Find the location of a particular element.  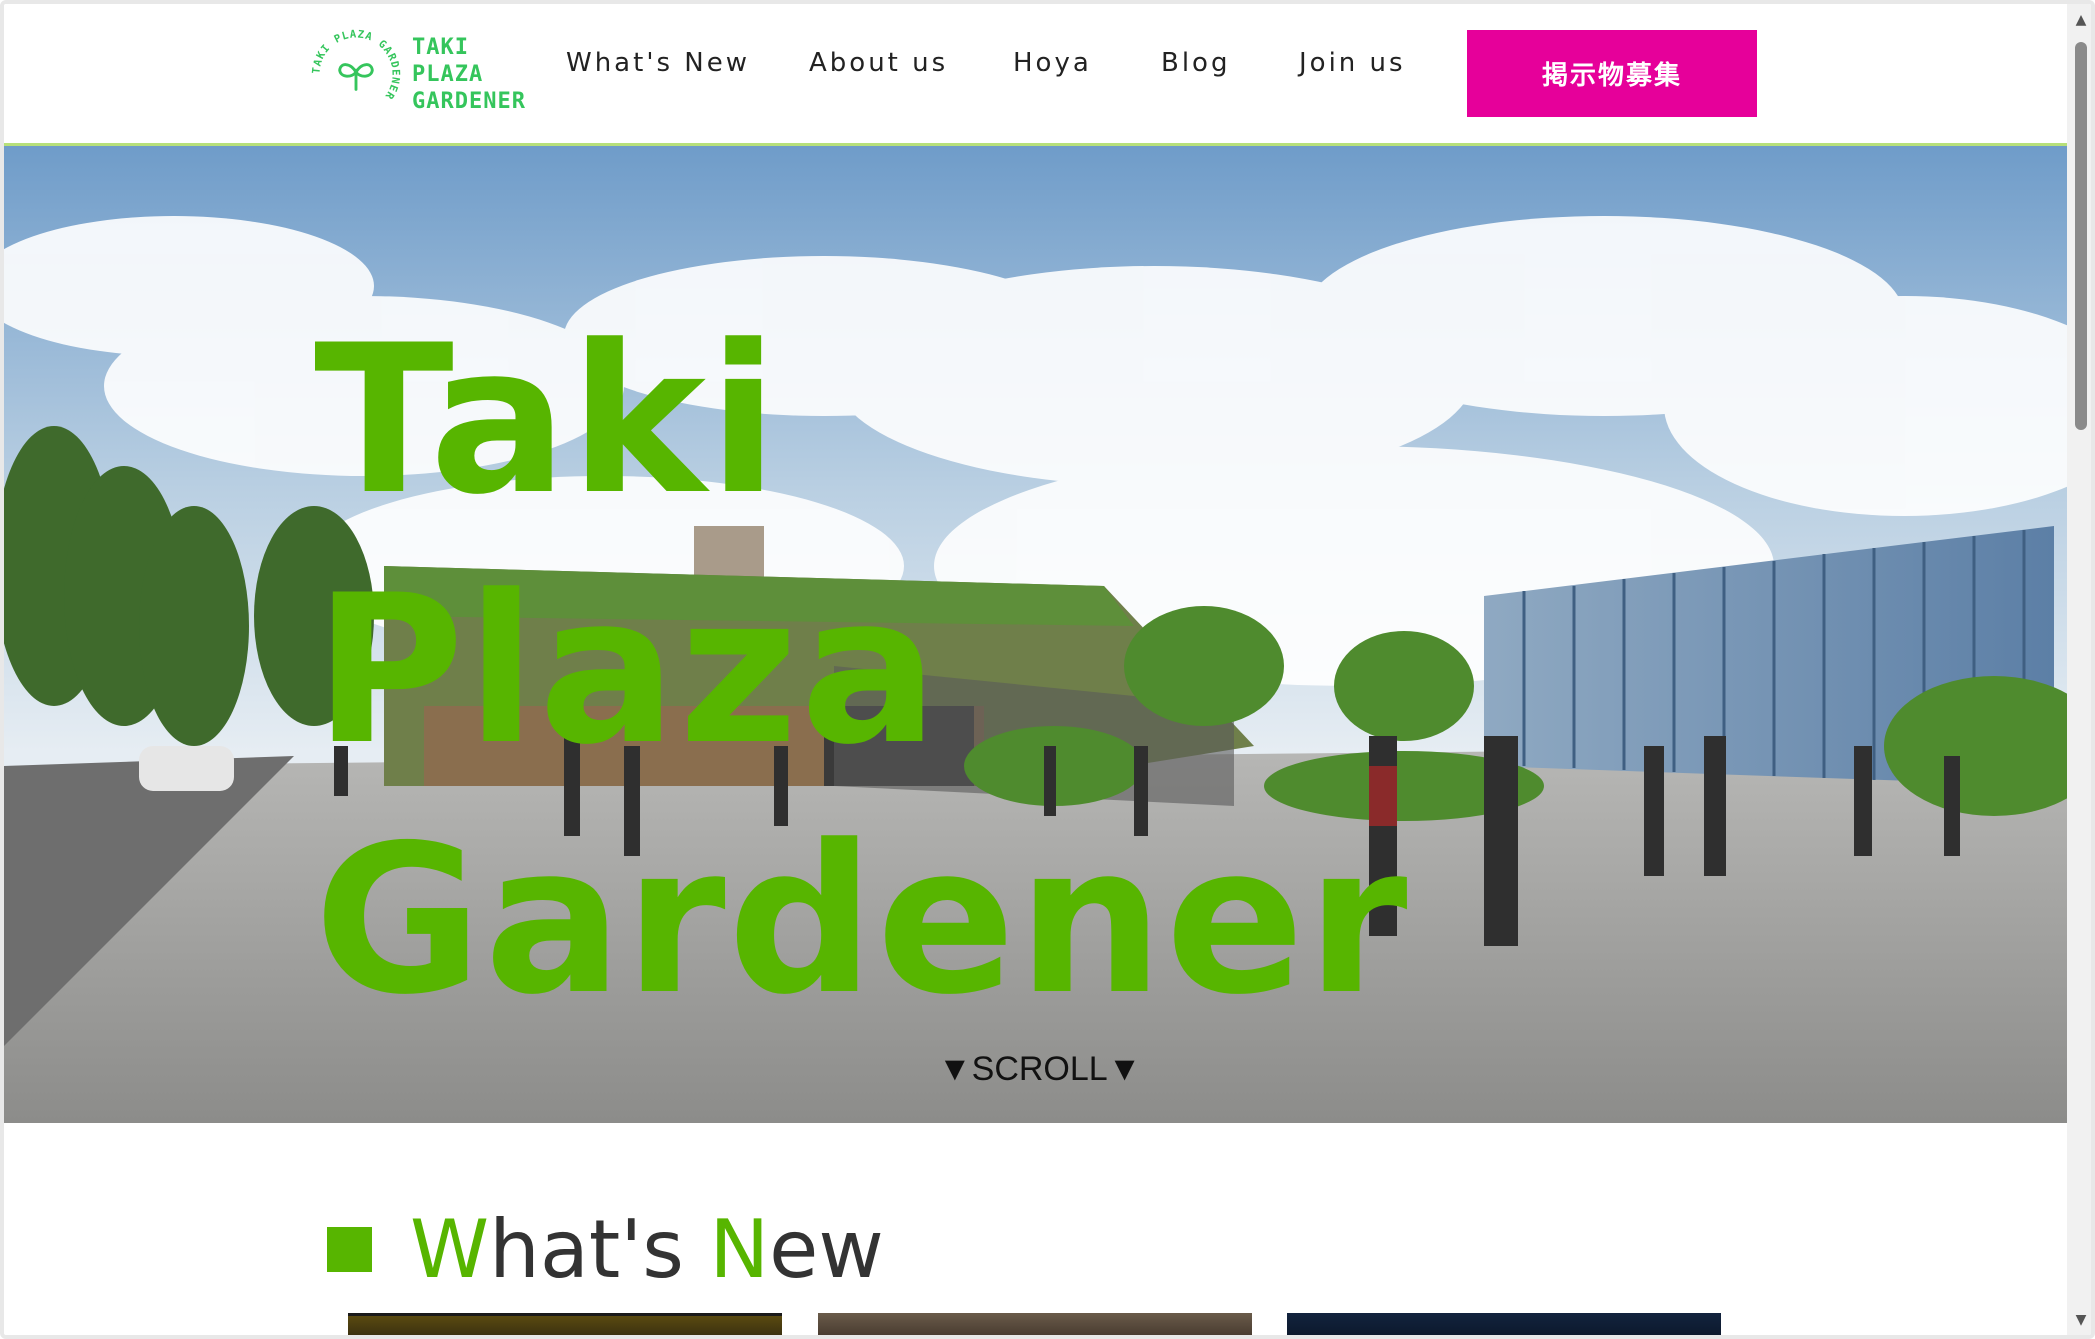

nav-item-join-us: Join us is located at coordinates (1352, 63).